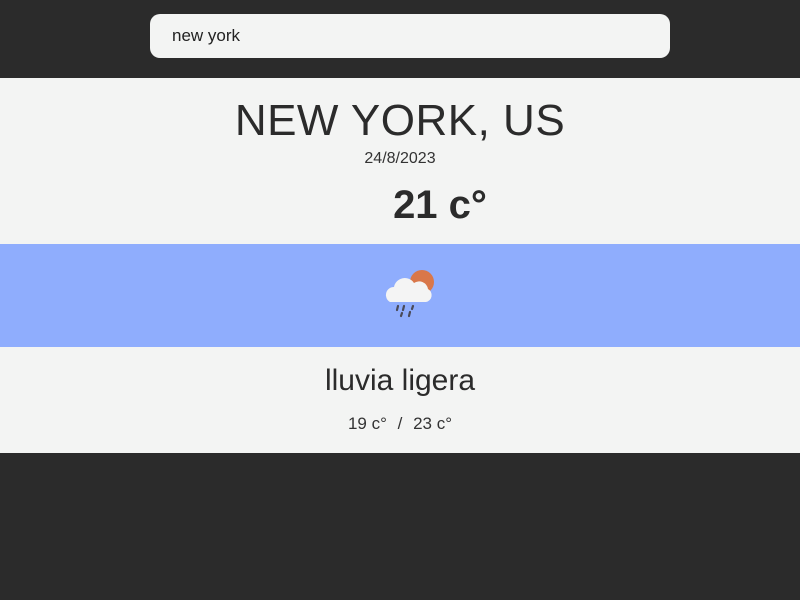 The width and height of the screenshot is (800, 600). I want to click on current-temperature: 21 c°, so click(440, 205).